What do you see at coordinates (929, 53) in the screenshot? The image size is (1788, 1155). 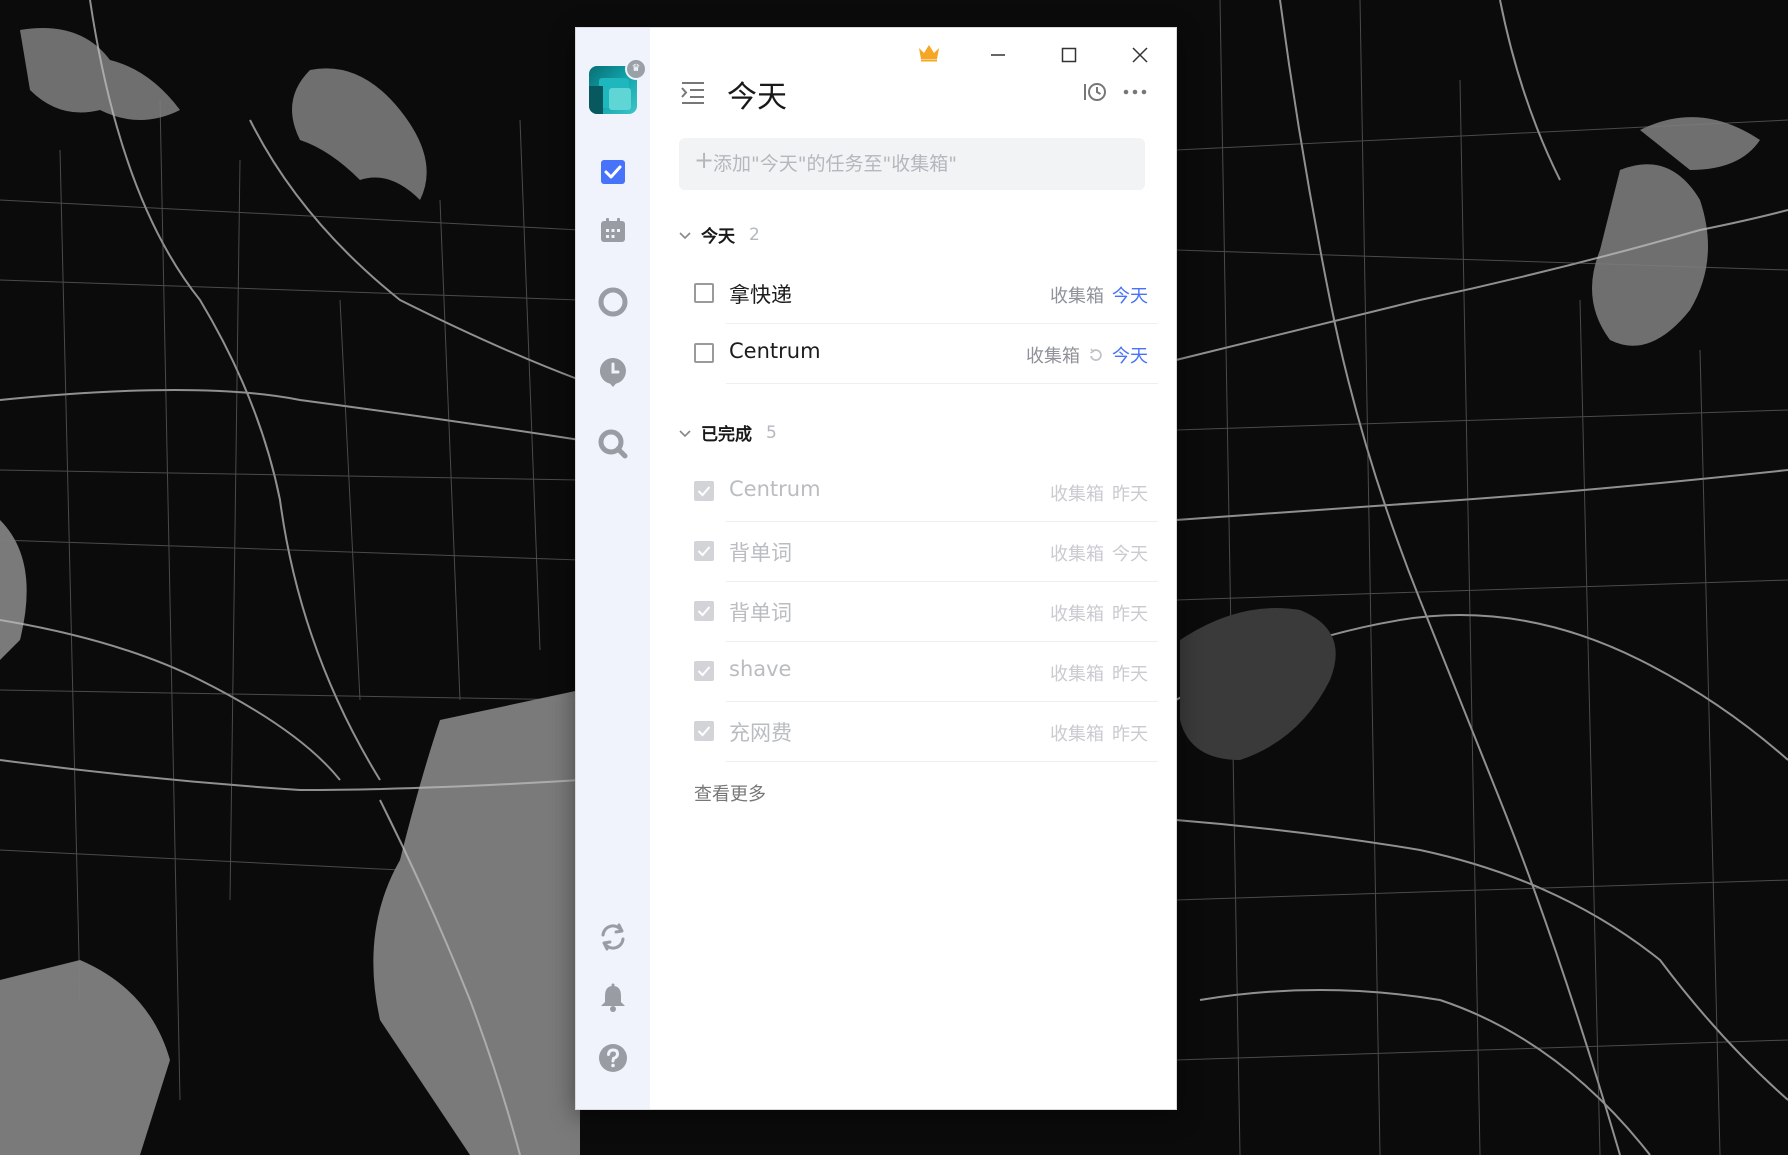 I see `premium-crown-icon` at bounding box center [929, 53].